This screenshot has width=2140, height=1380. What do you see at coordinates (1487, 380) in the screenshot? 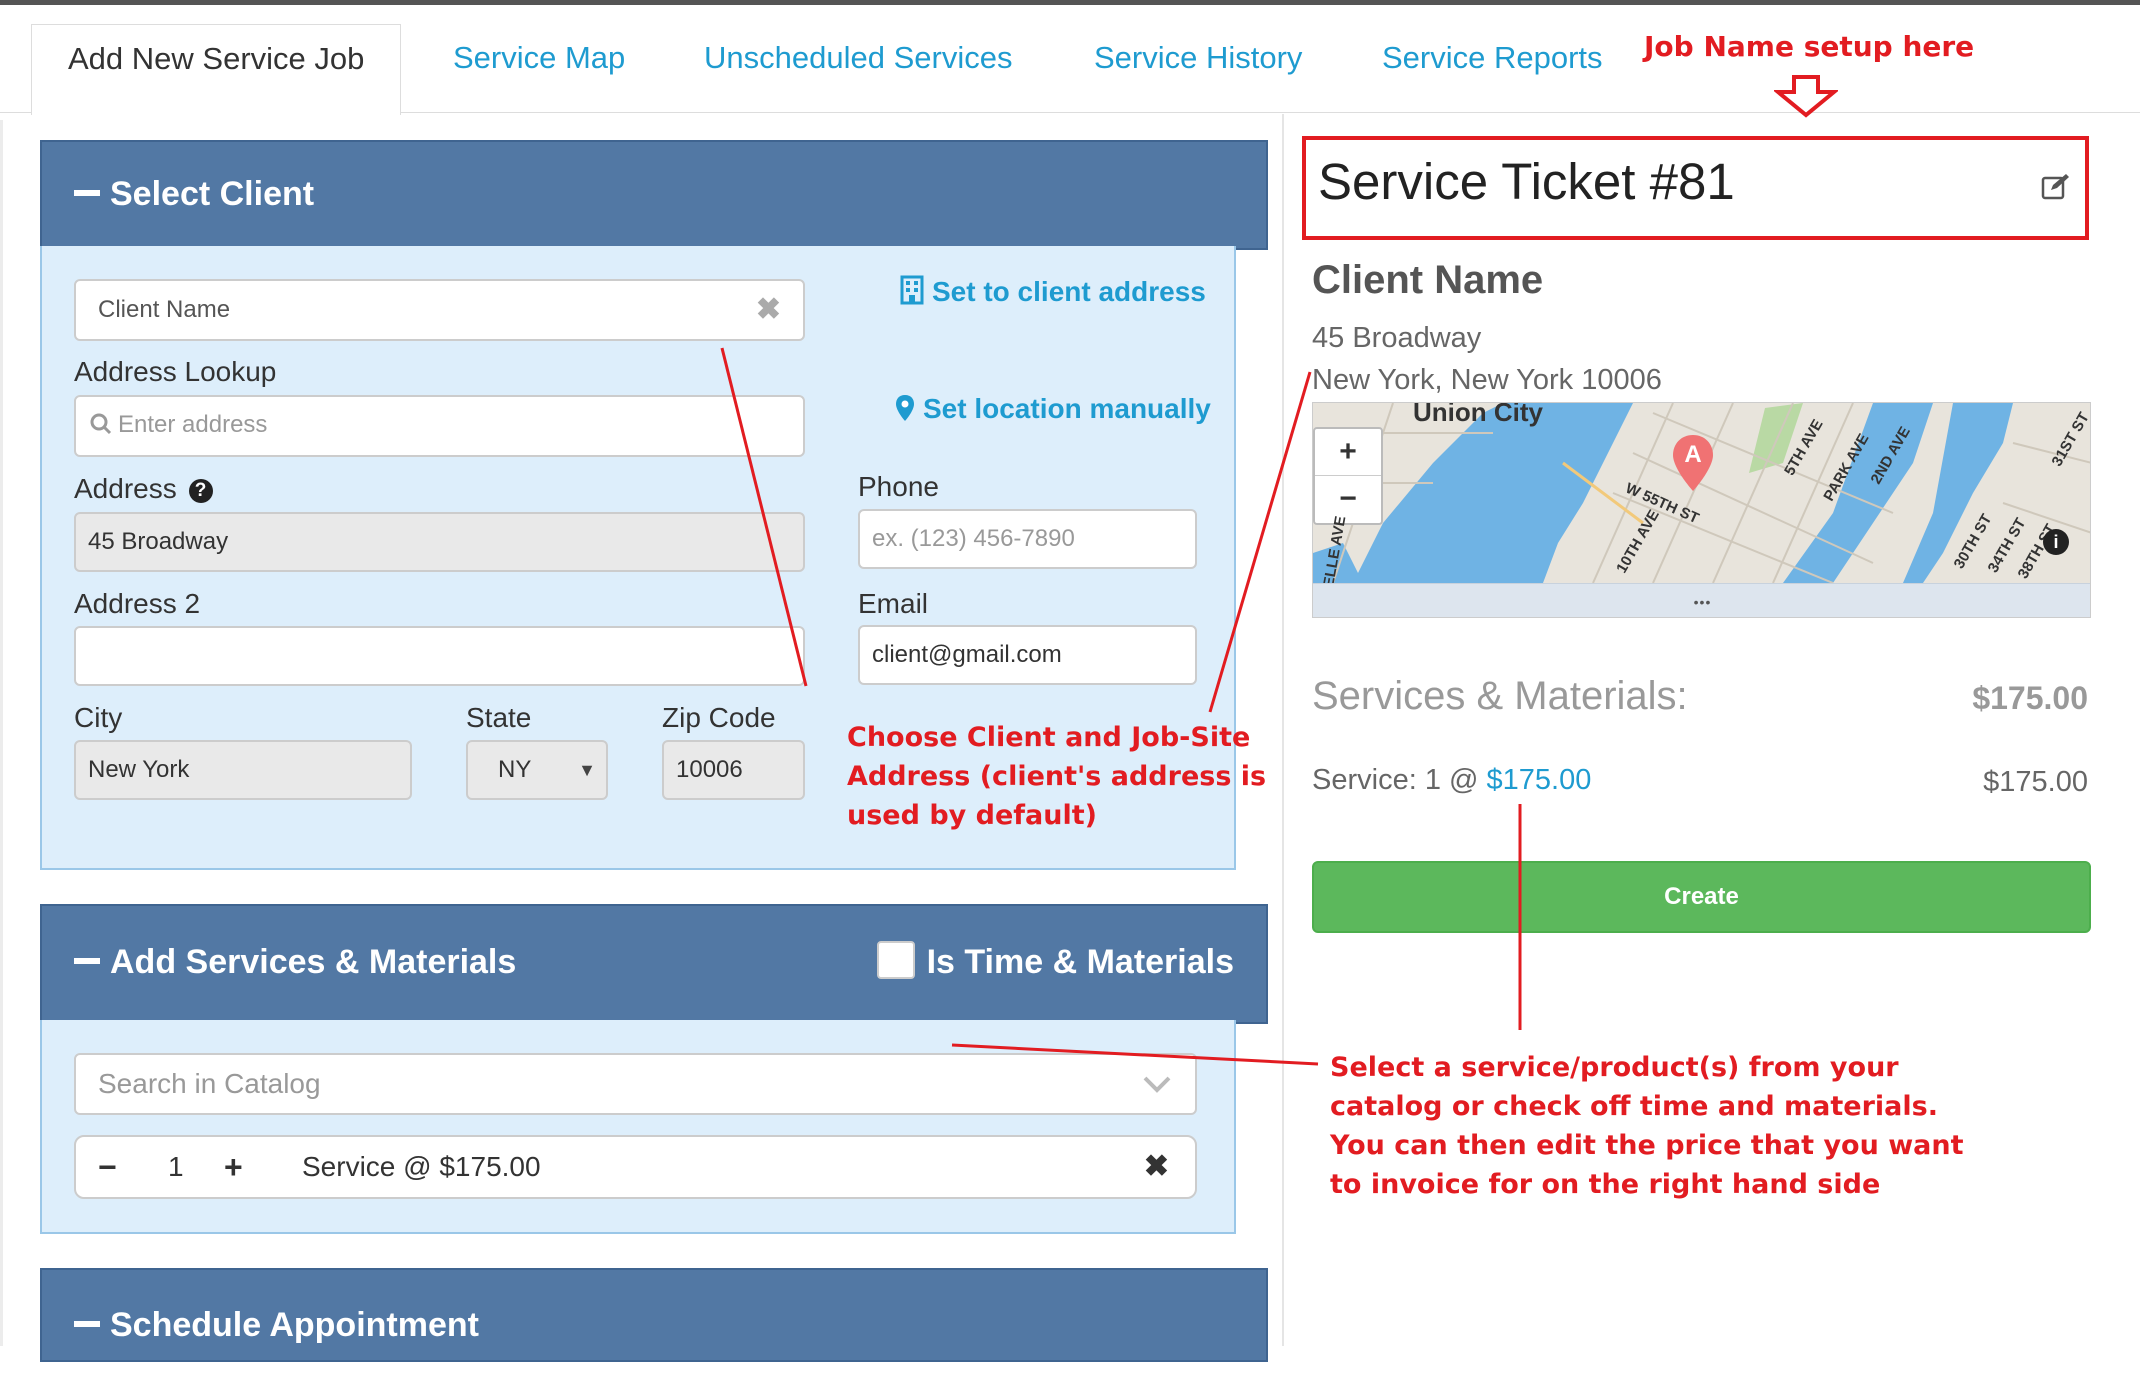
I see `ticket-address-line2: New York, New York 10006` at bounding box center [1487, 380].